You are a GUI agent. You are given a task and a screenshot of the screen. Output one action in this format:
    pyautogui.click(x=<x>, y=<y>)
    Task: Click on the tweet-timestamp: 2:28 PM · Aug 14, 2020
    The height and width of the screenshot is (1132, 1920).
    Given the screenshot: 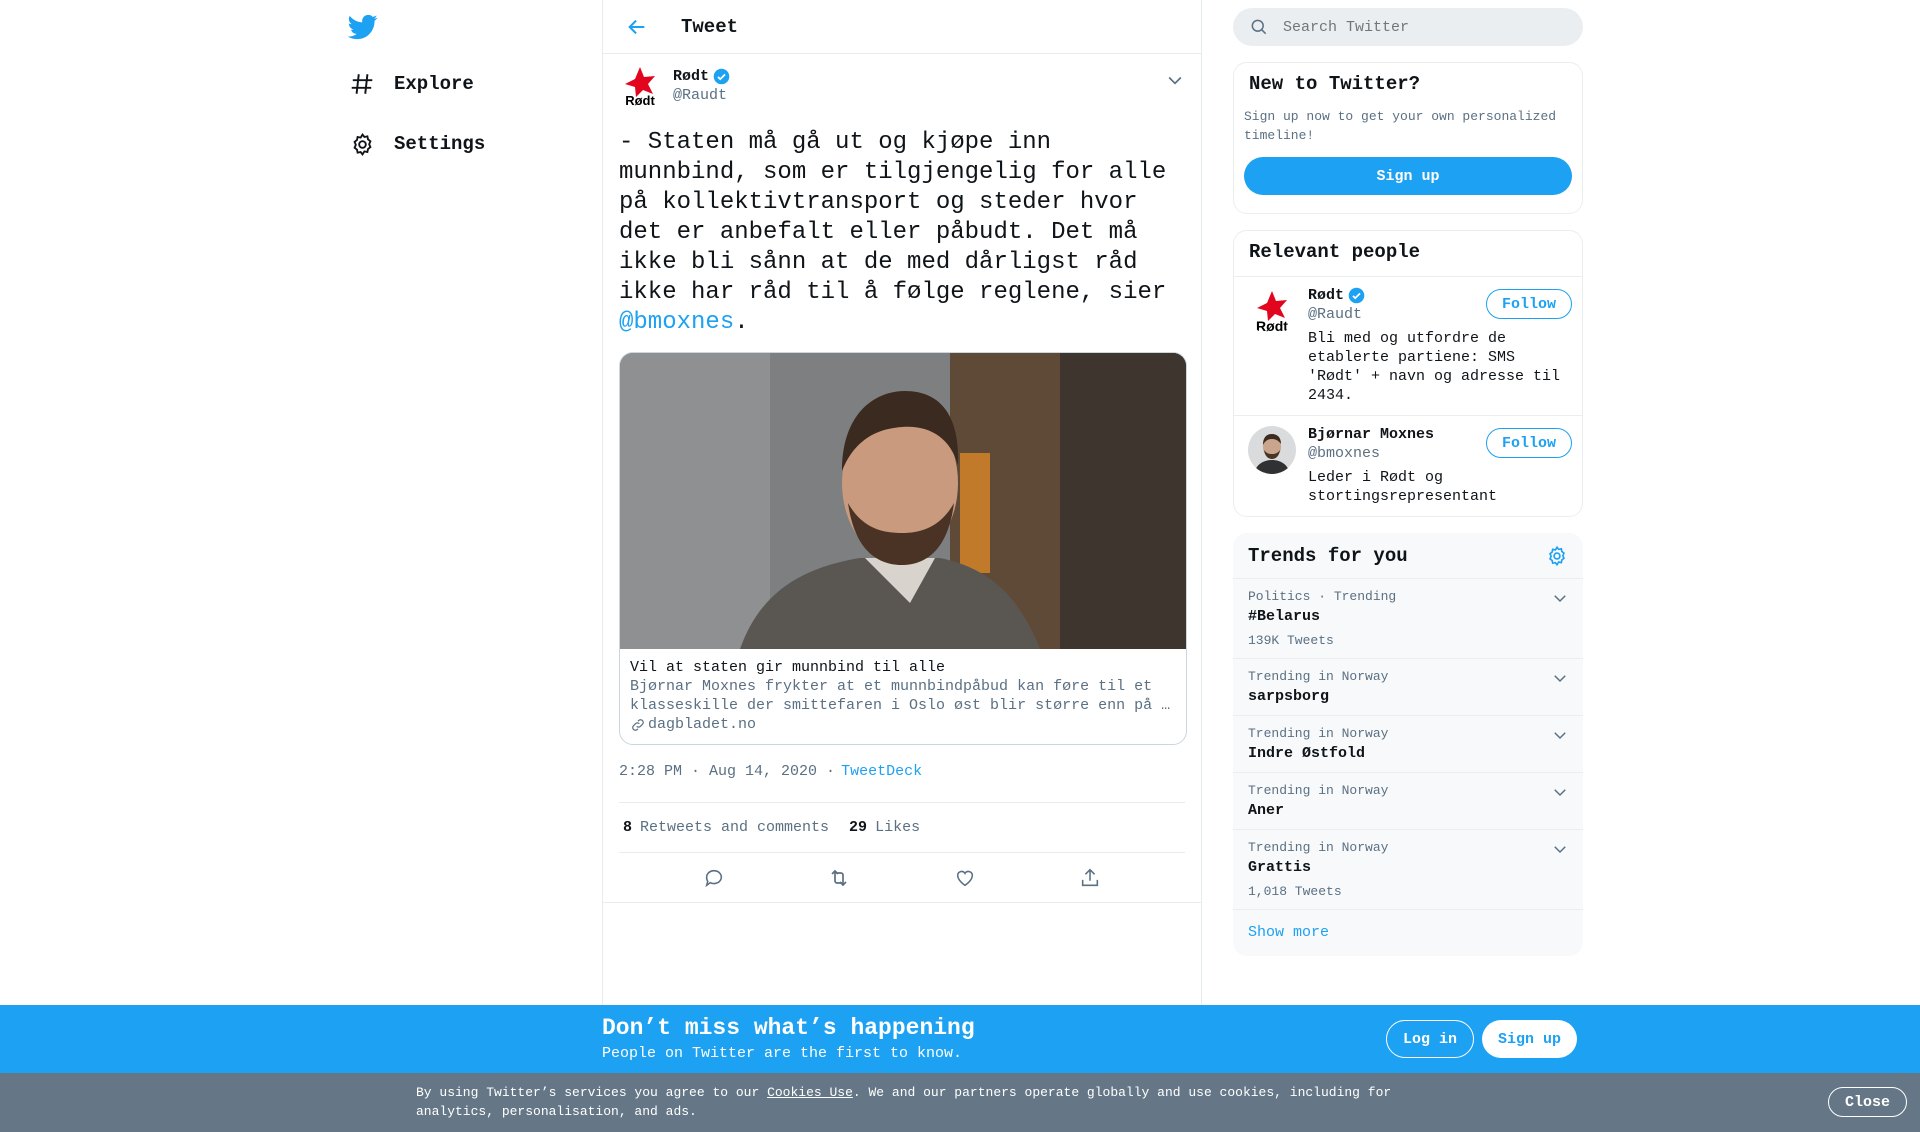 What is the action you would take?
    pyautogui.click(x=718, y=771)
    